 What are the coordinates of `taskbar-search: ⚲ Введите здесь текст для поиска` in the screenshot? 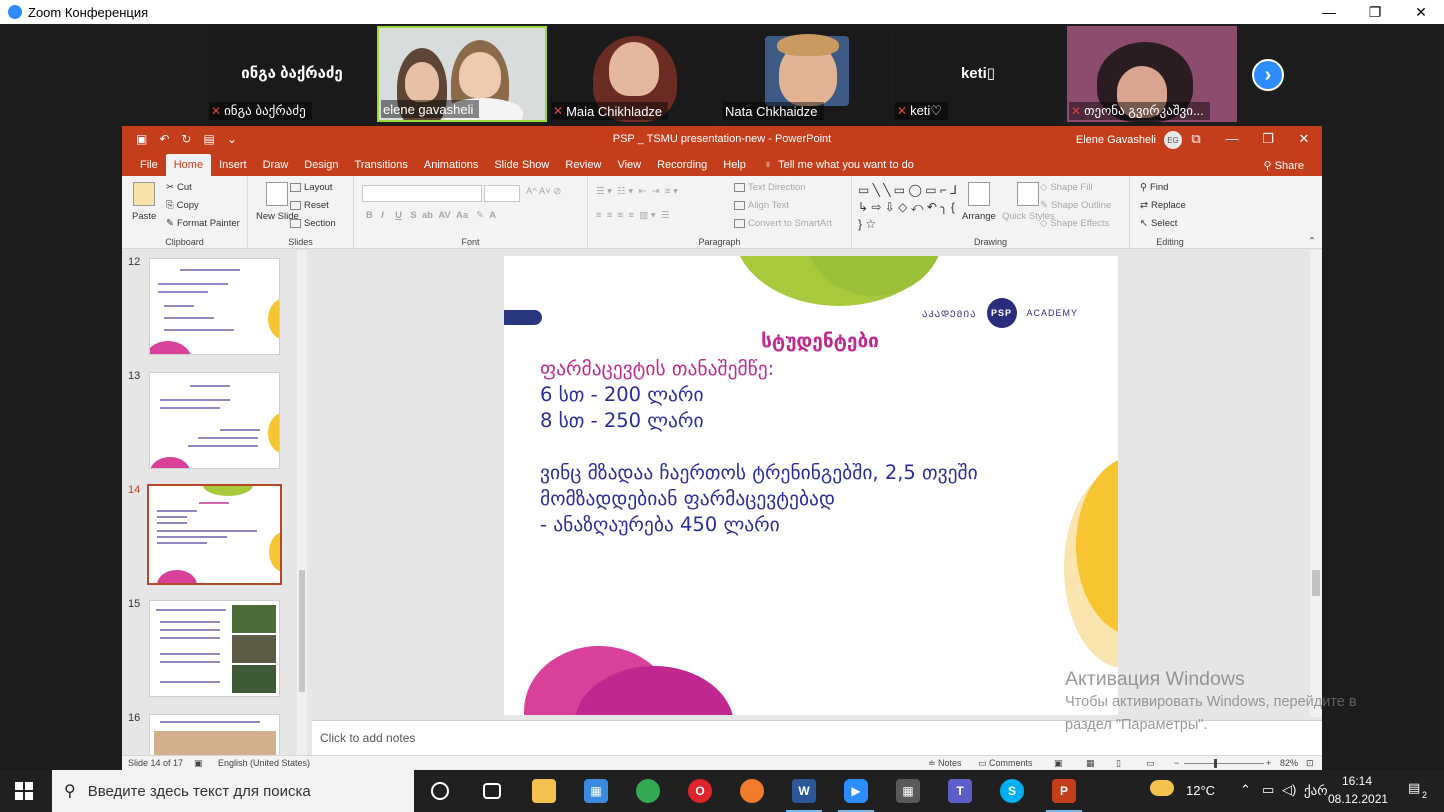 It's located at (233, 791).